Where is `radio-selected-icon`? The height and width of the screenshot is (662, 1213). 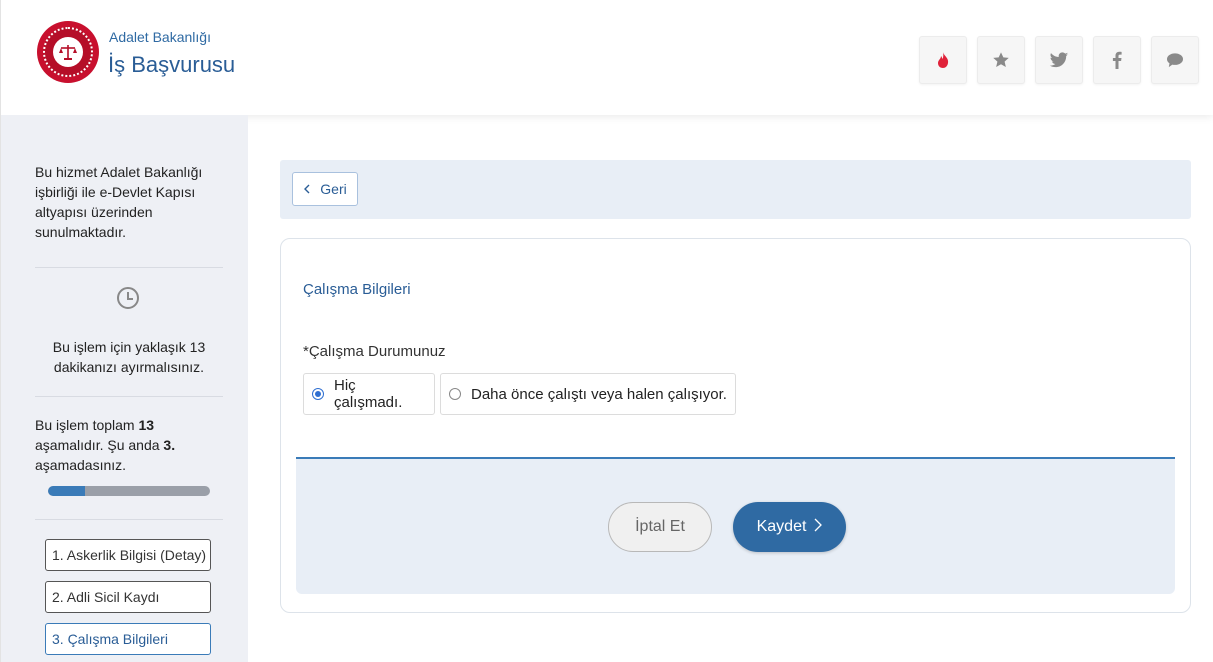 radio-selected-icon is located at coordinates (318, 394).